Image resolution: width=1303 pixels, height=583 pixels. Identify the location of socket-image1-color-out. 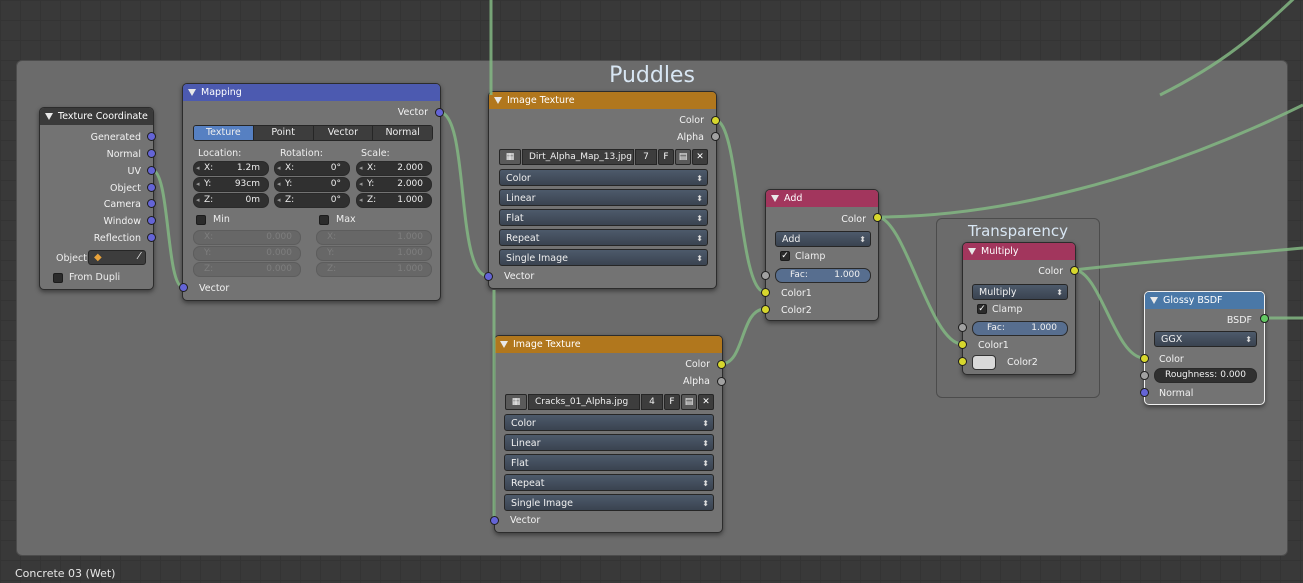
(715, 120).